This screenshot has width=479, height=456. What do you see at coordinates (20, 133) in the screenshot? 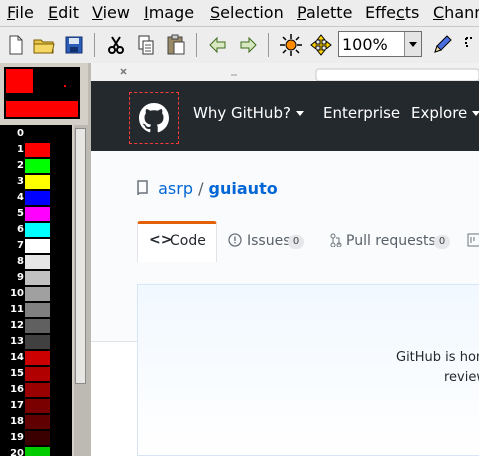
I see `palette-index: 0` at bounding box center [20, 133].